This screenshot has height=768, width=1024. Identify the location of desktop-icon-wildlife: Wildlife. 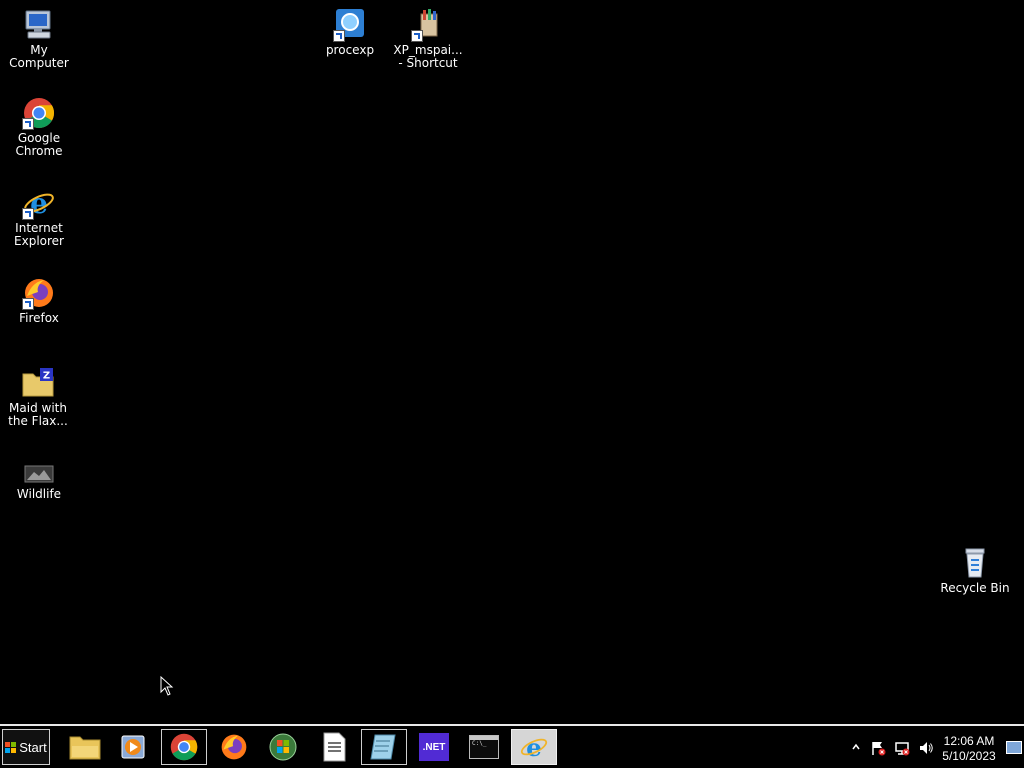
(39, 480).